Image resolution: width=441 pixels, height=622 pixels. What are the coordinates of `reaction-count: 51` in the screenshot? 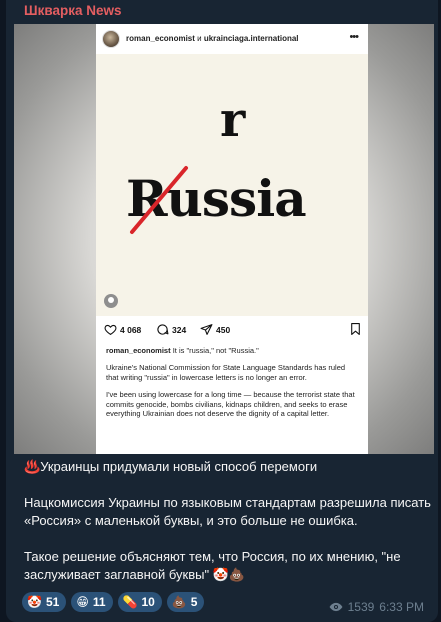 It's located at (52, 602).